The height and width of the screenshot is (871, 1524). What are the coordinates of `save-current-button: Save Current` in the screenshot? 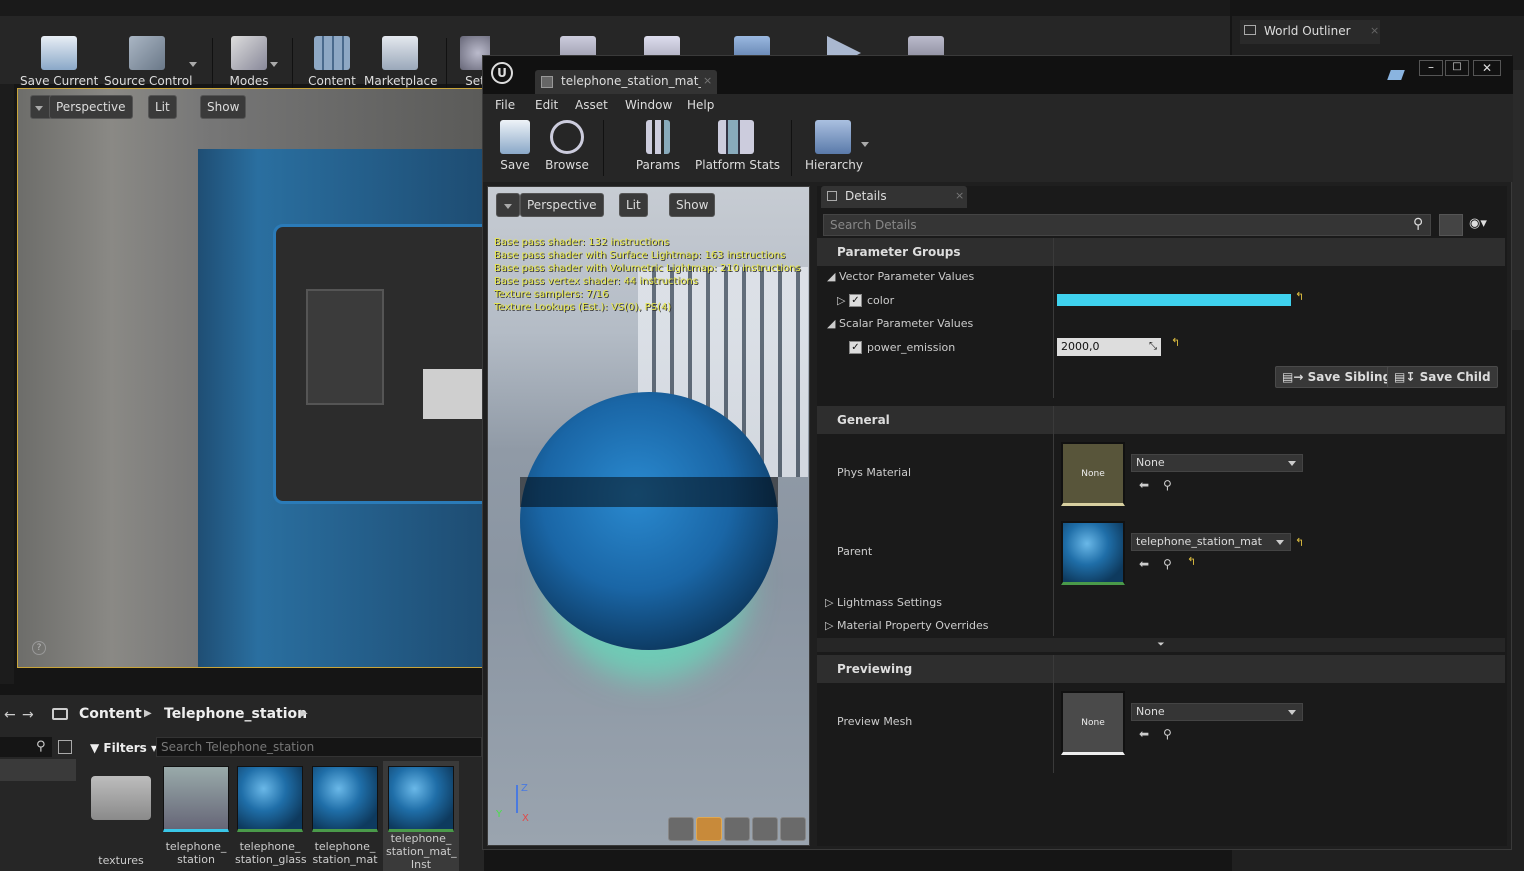 It's located at (59, 66).